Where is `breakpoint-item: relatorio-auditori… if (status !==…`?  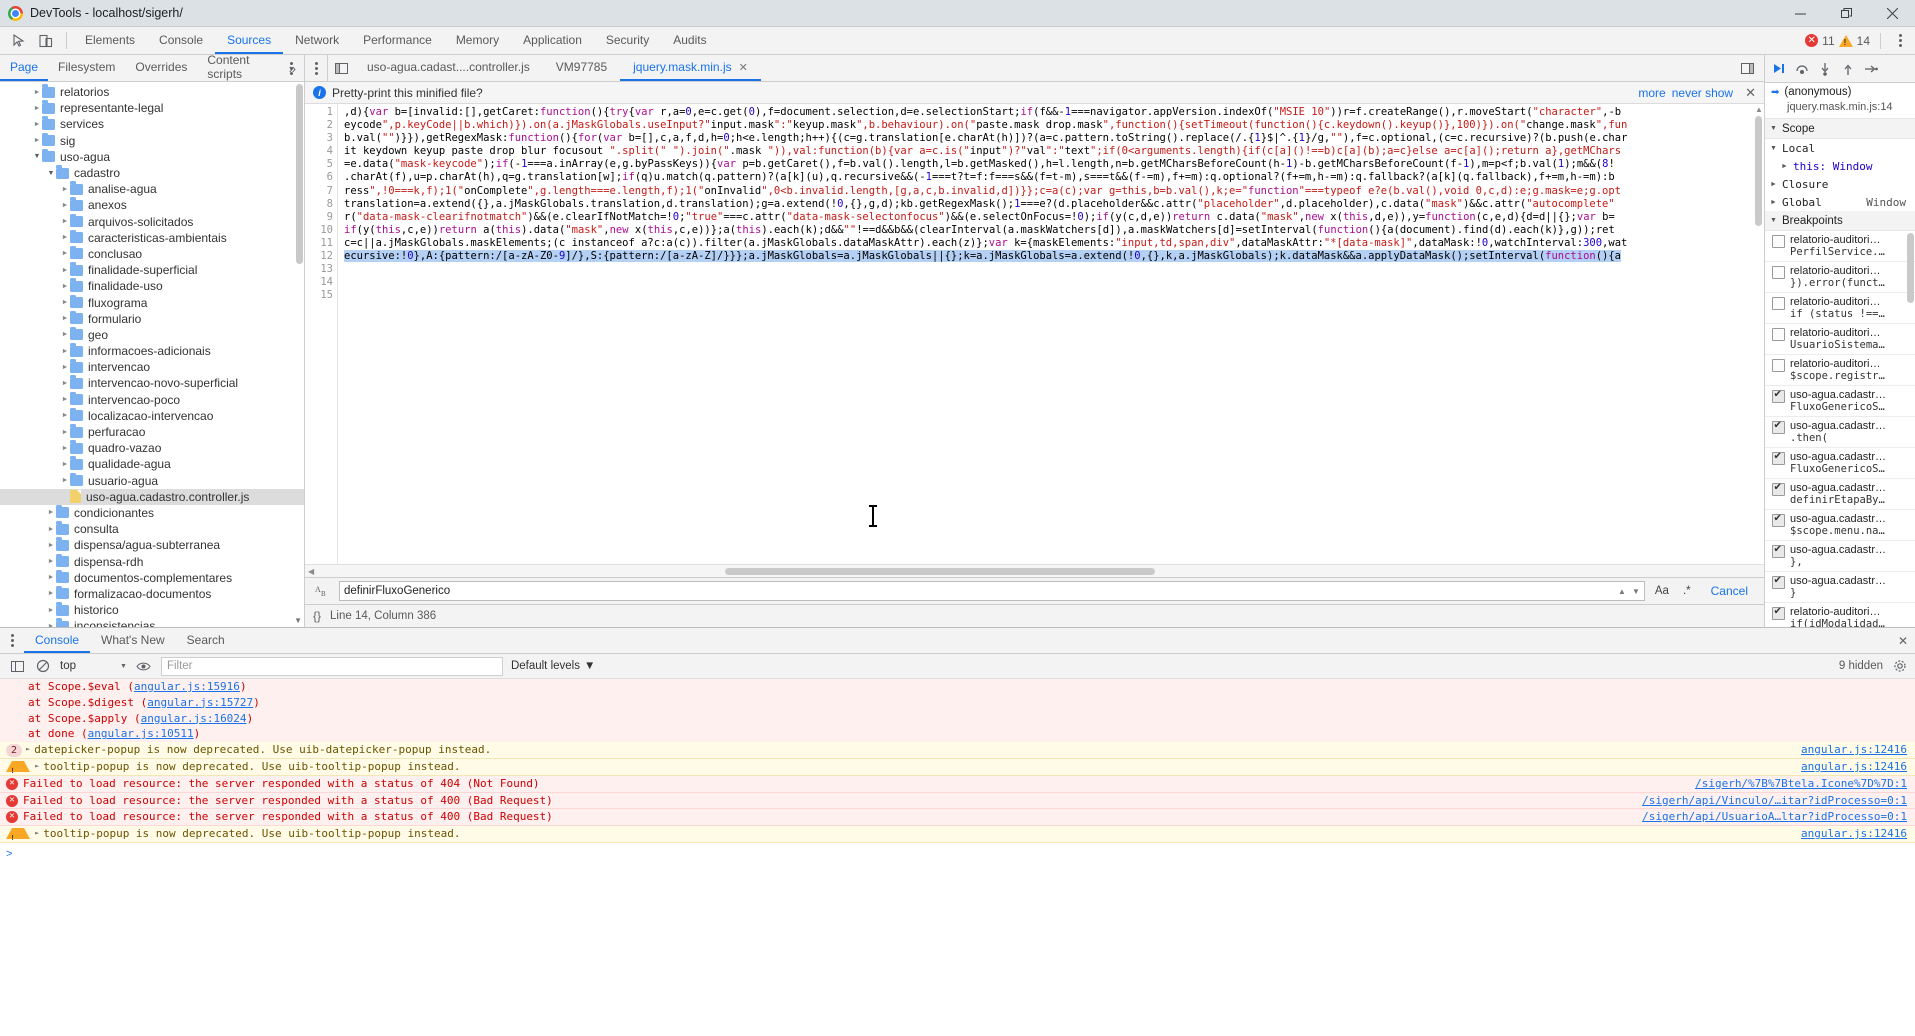
breakpoint-item: relatorio-auditori… if (status !==… is located at coordinates (1840, 308).